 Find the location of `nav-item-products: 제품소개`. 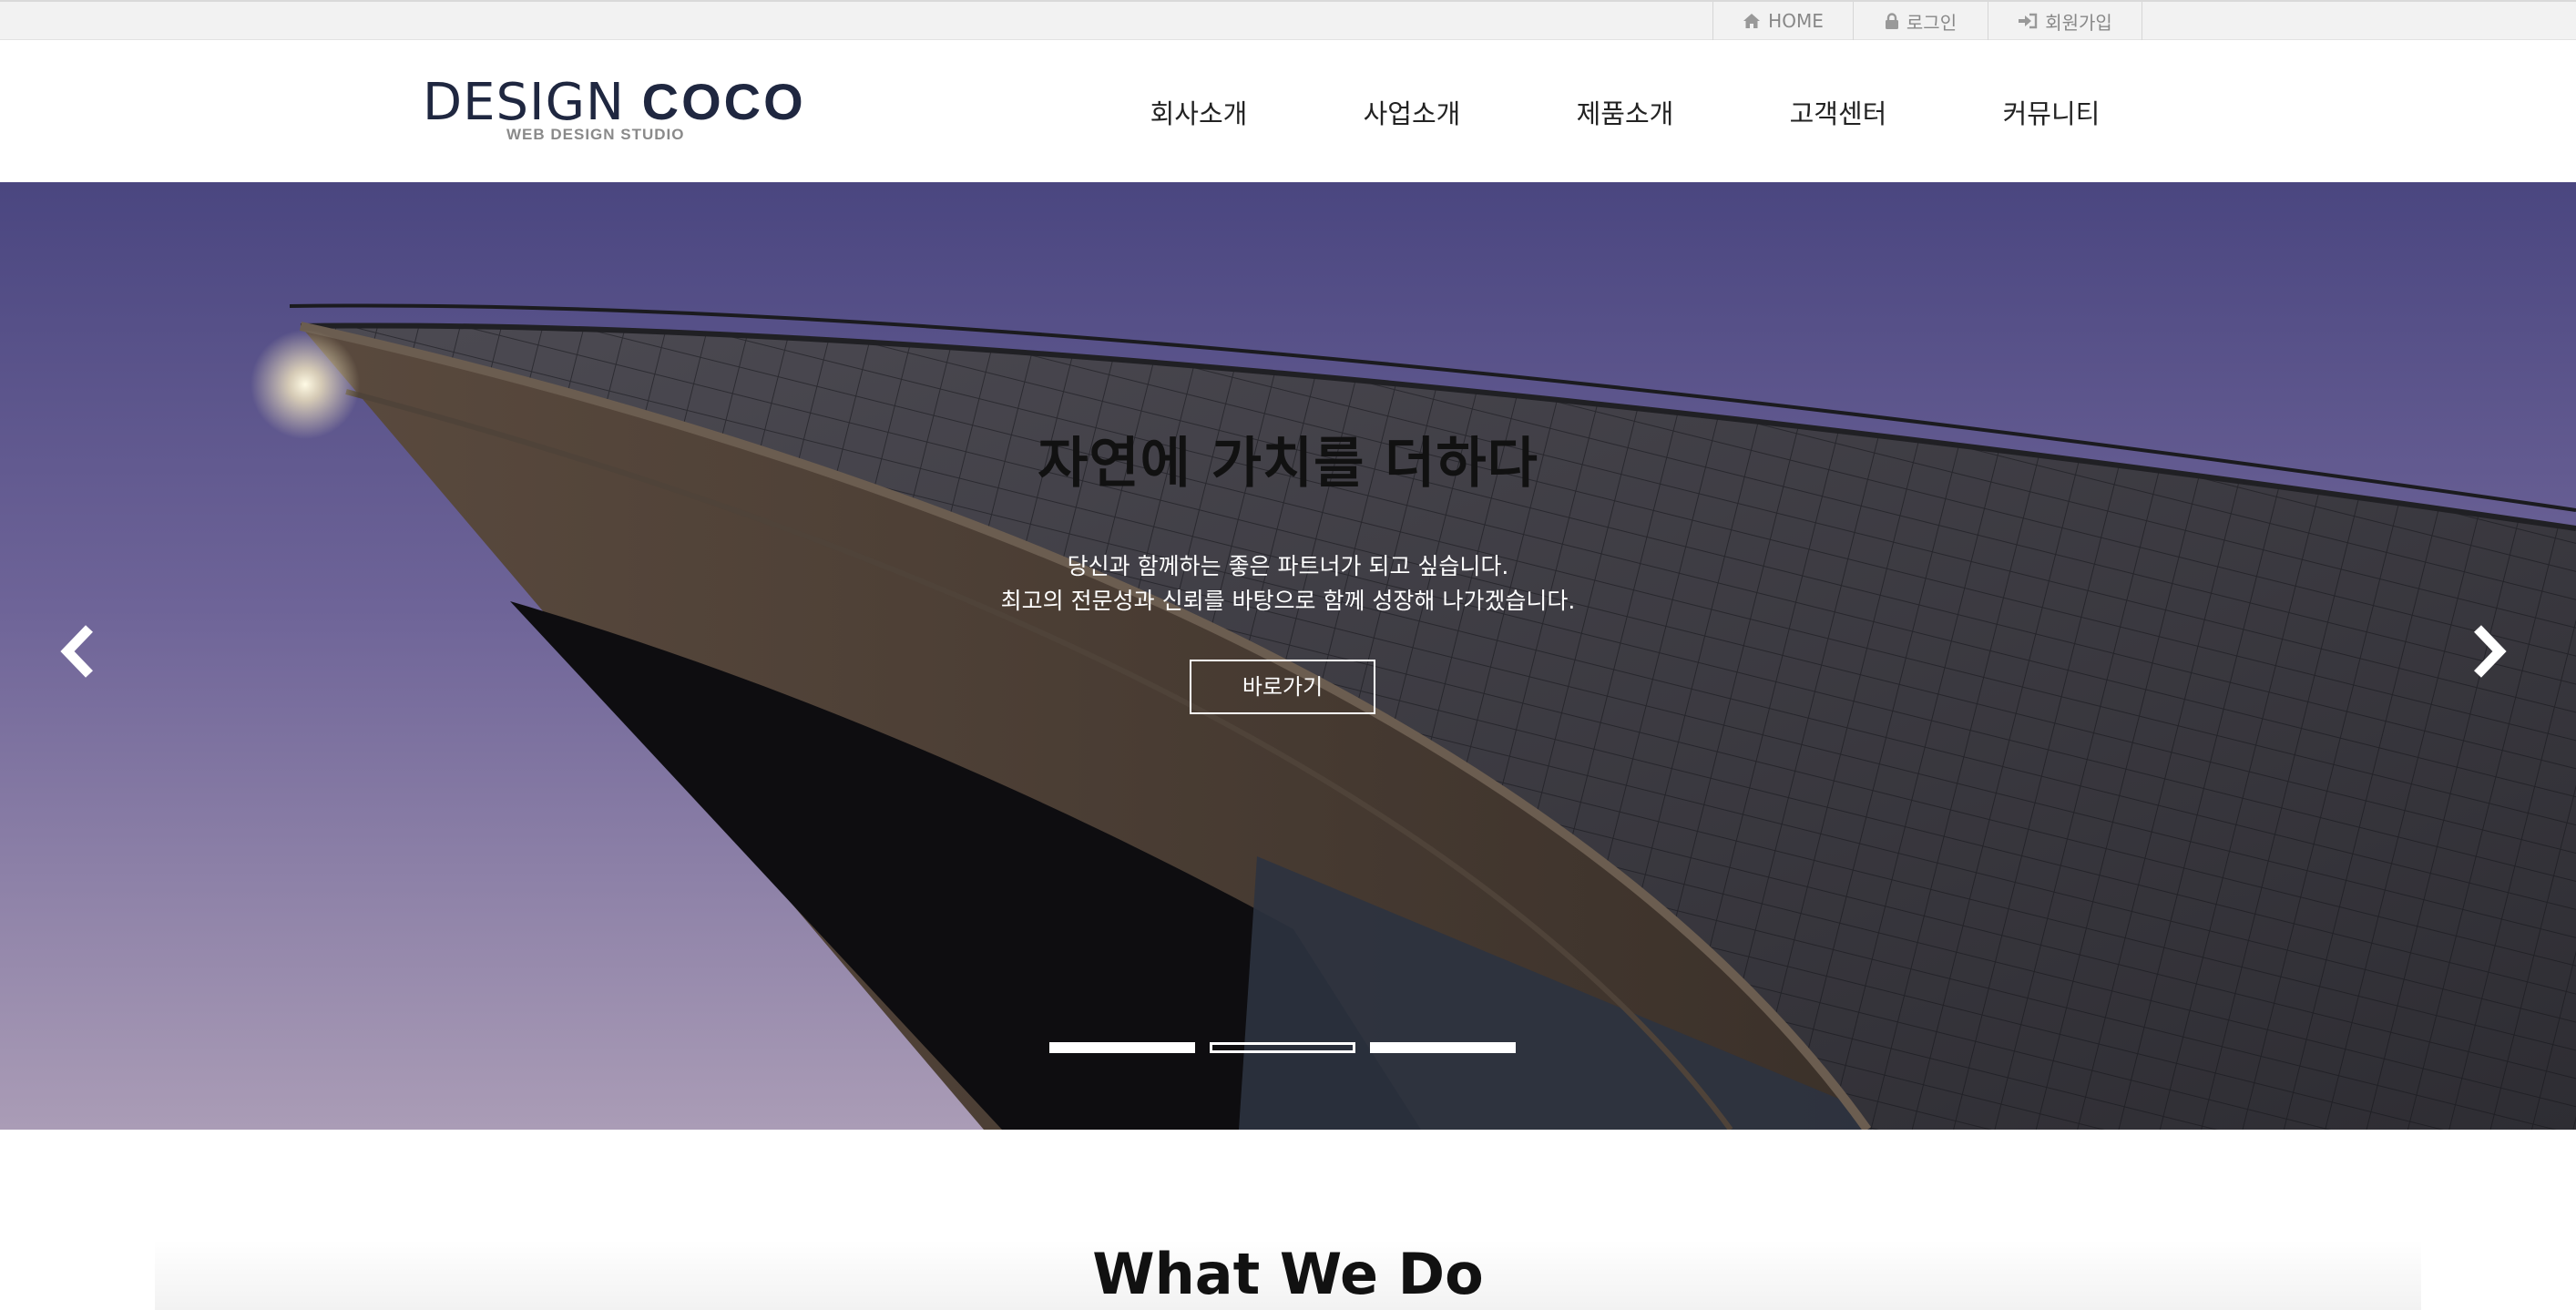

nav-item-products: 제품소개 is located at coordinates (1625, 112).